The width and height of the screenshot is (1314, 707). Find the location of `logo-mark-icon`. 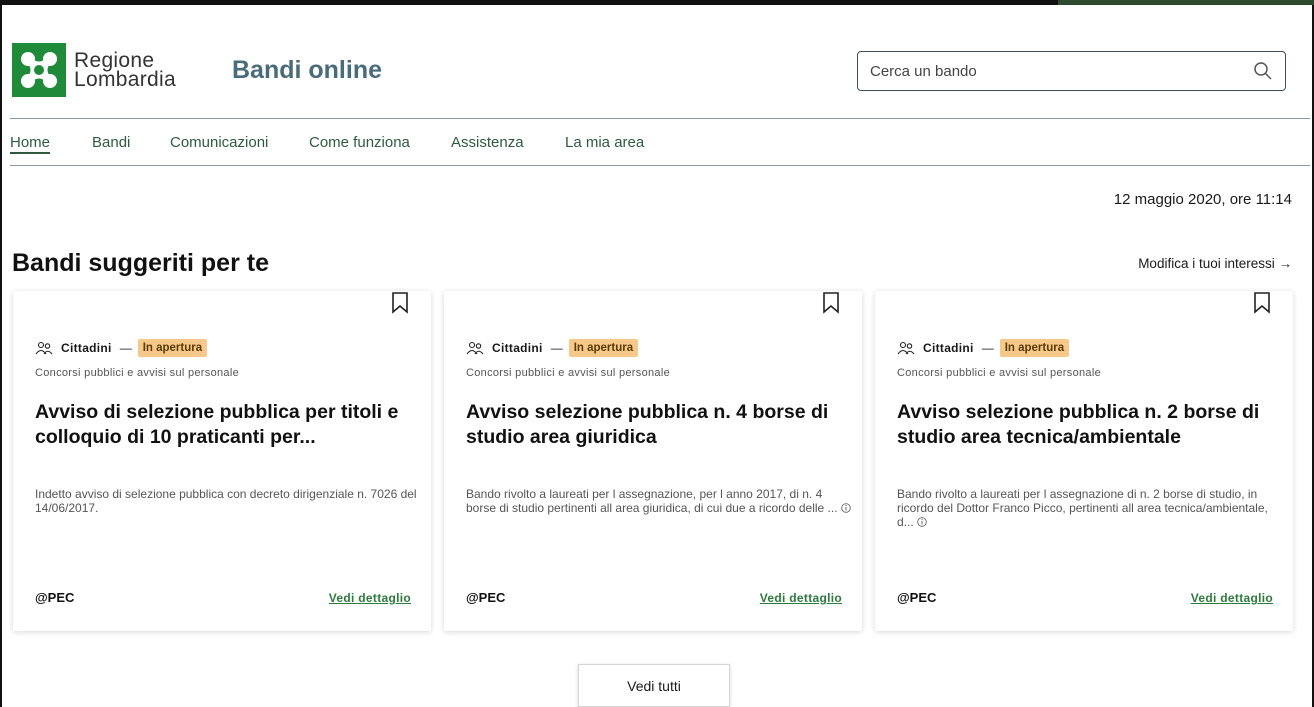

logo-mark-icon is located at coordinates (39, 70).